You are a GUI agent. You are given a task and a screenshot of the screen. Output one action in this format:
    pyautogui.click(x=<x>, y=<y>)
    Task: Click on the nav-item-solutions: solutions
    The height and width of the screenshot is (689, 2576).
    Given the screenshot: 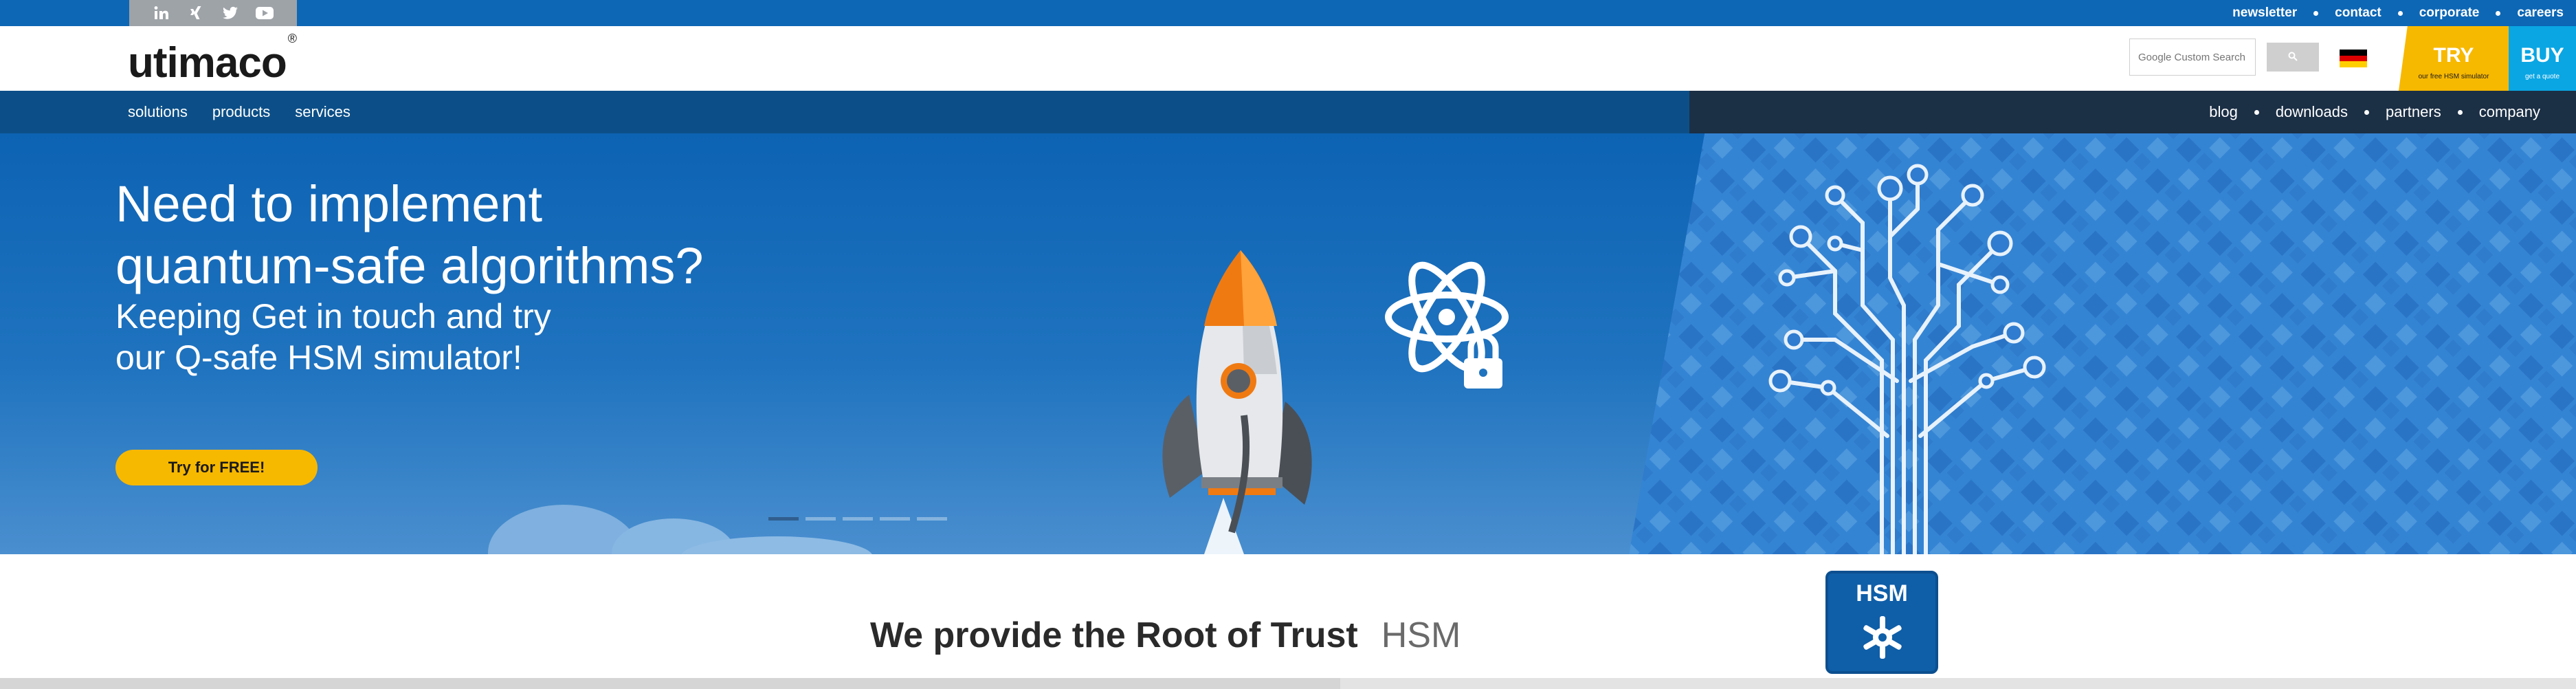 What is the action you would take?
    pyautogui.click(x=162, y=112)
    